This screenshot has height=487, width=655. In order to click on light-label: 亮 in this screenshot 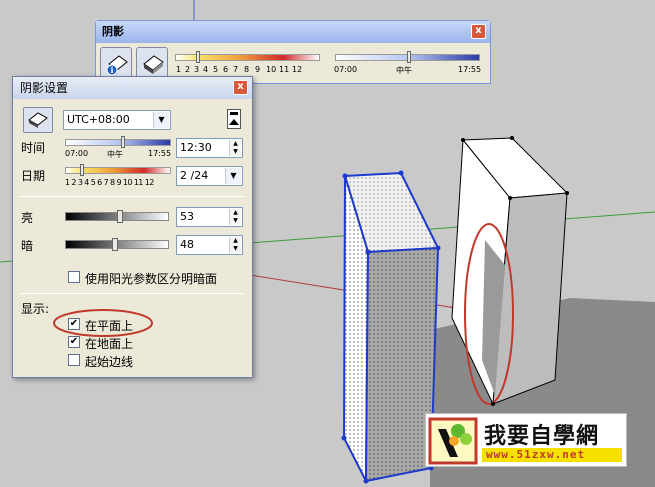, I will do `click(27, 218)`.